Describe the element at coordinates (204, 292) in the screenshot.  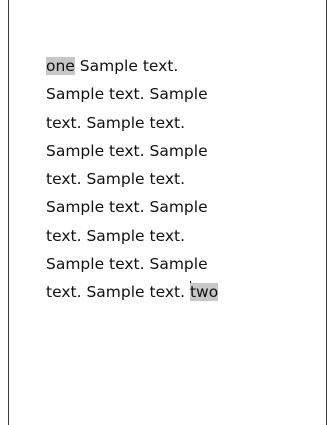
I see `selected-word-two: two` at that location.